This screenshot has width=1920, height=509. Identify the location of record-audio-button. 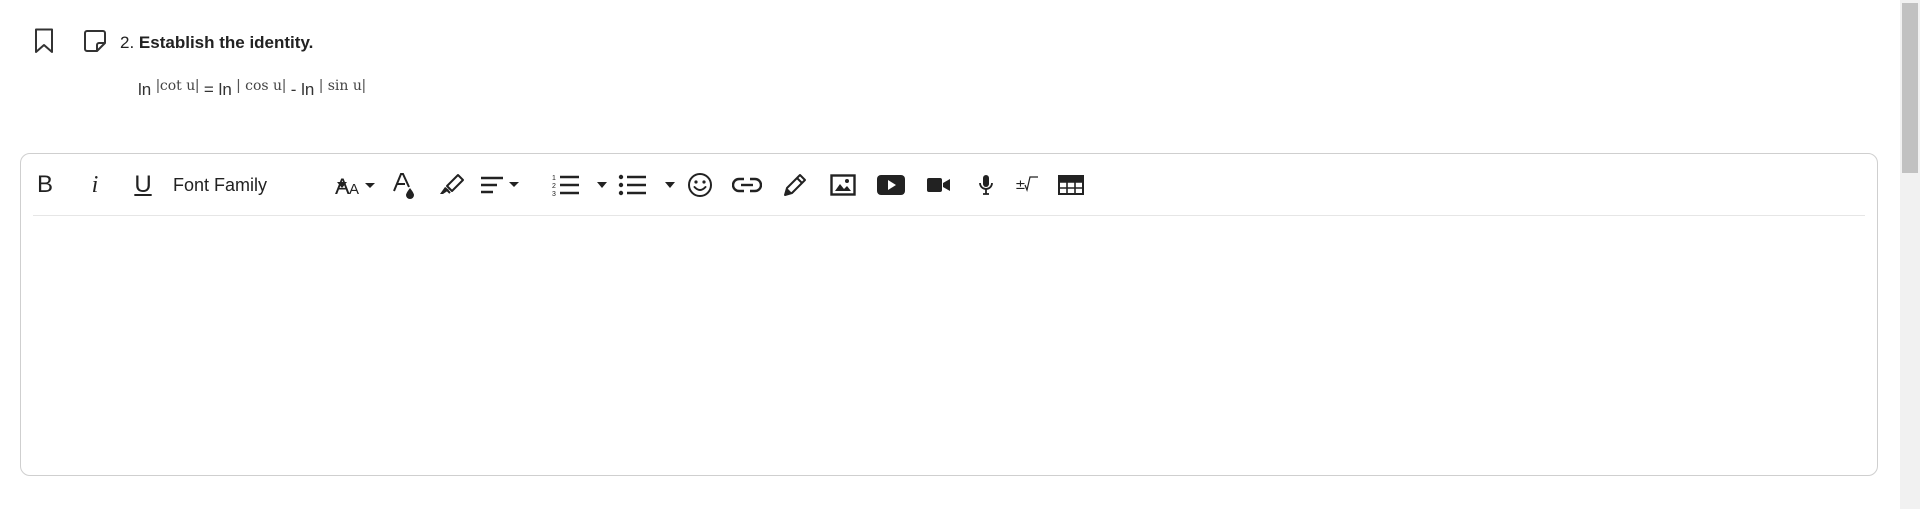
(986, 185).